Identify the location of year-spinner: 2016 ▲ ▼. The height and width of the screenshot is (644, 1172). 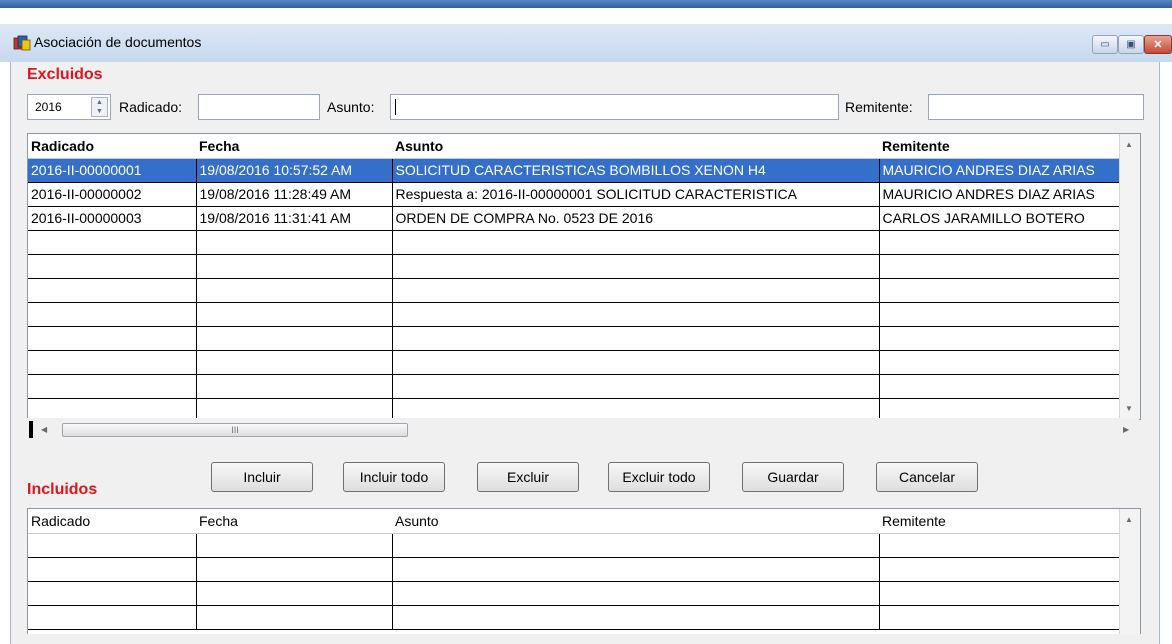
(69, 107).